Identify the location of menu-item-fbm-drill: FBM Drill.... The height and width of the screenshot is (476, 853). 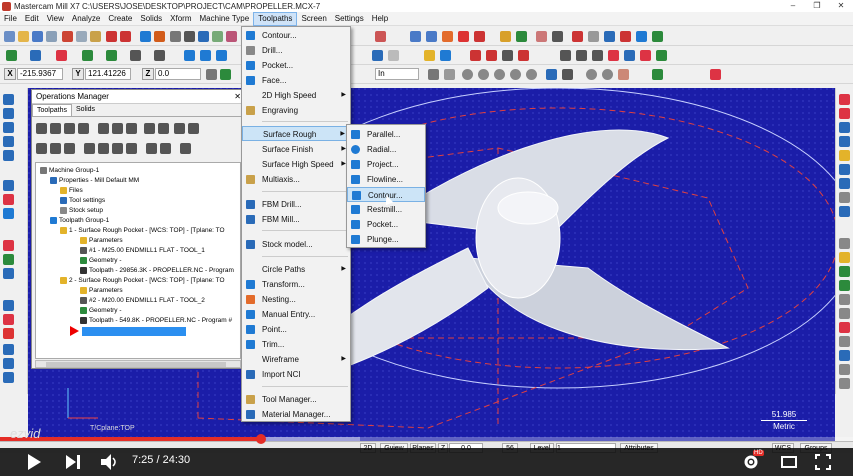
(296, 204).